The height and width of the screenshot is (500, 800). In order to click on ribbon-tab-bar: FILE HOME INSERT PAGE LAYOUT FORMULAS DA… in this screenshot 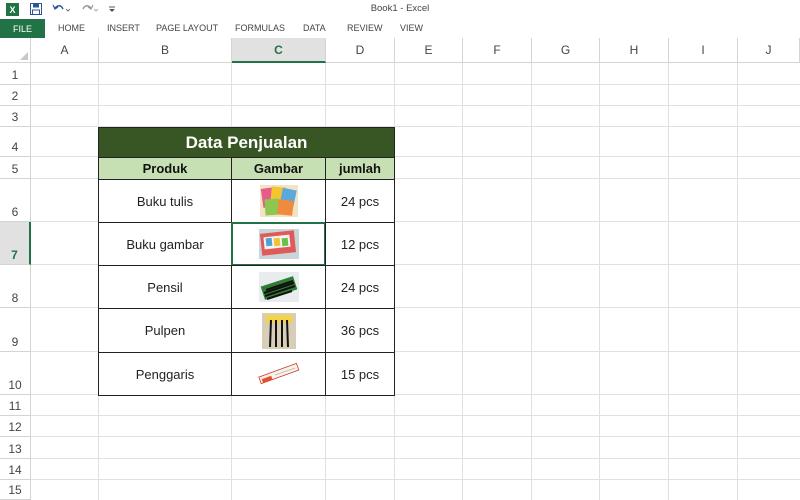, I will do `click(400, 28)`.